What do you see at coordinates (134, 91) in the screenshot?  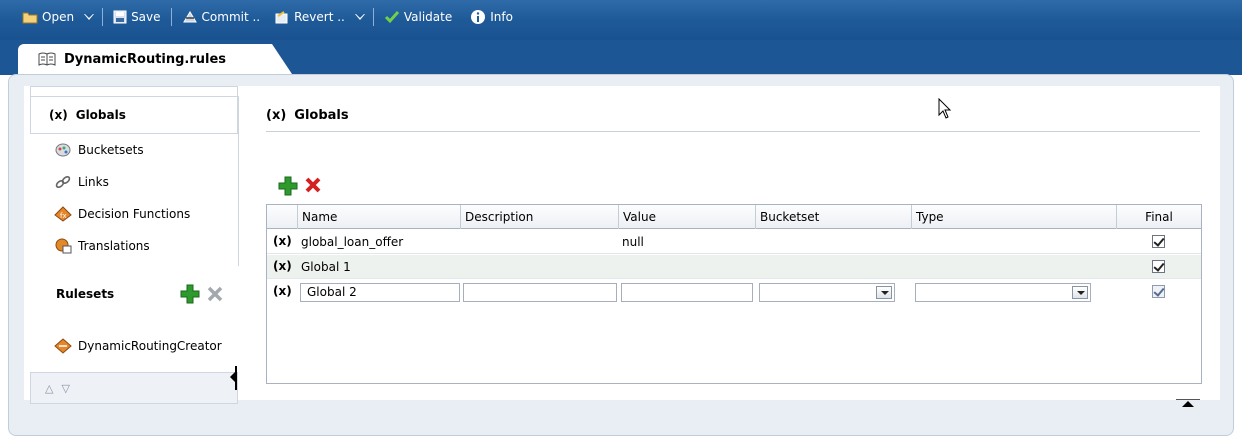 I see `navigator-top-edge` at bounding box center [134, 91].